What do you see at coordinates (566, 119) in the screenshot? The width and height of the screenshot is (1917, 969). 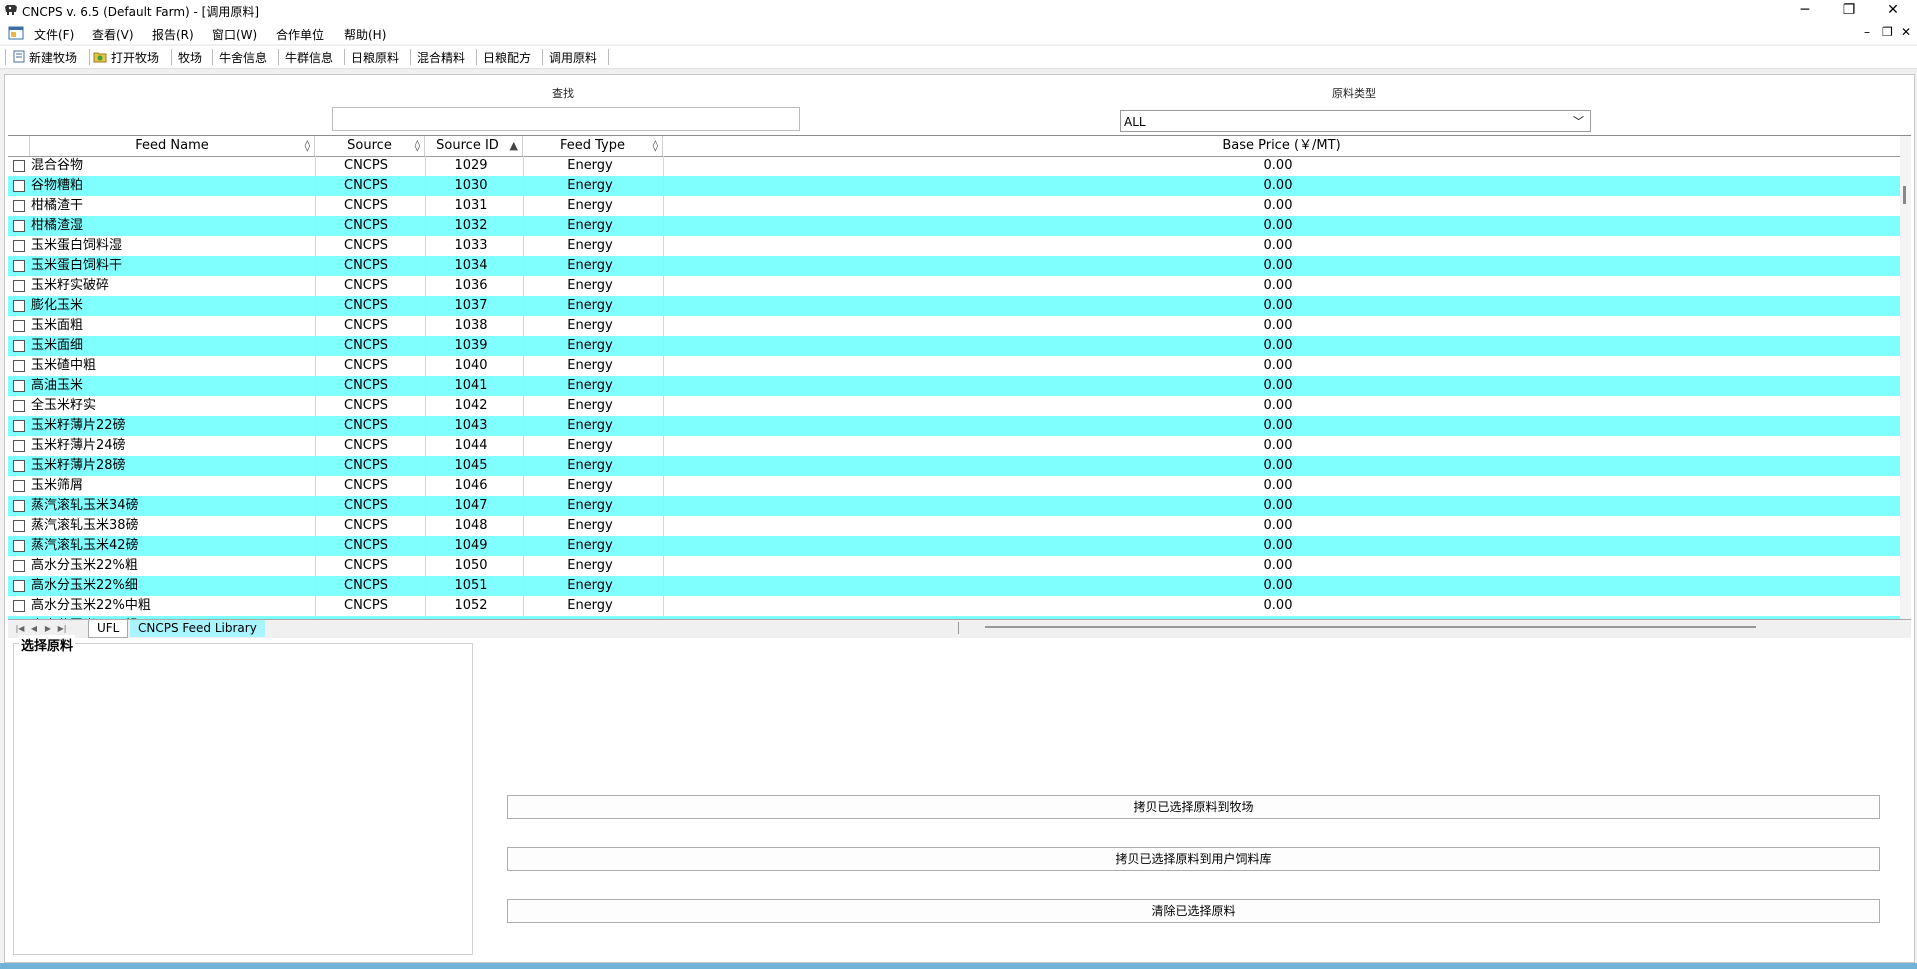 I see `search-input` at bounding box center [566, 119].